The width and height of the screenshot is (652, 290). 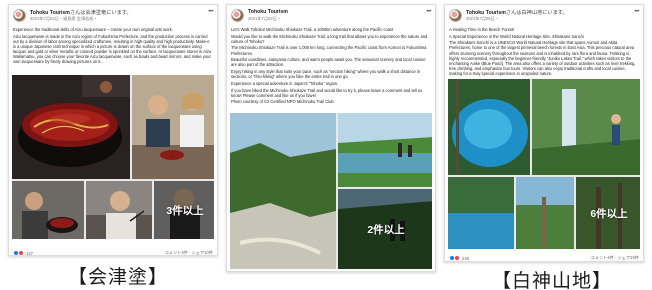 I want to click on comments-shares-count: コメント4件 · シェア19件, so click(x=615, y=258).